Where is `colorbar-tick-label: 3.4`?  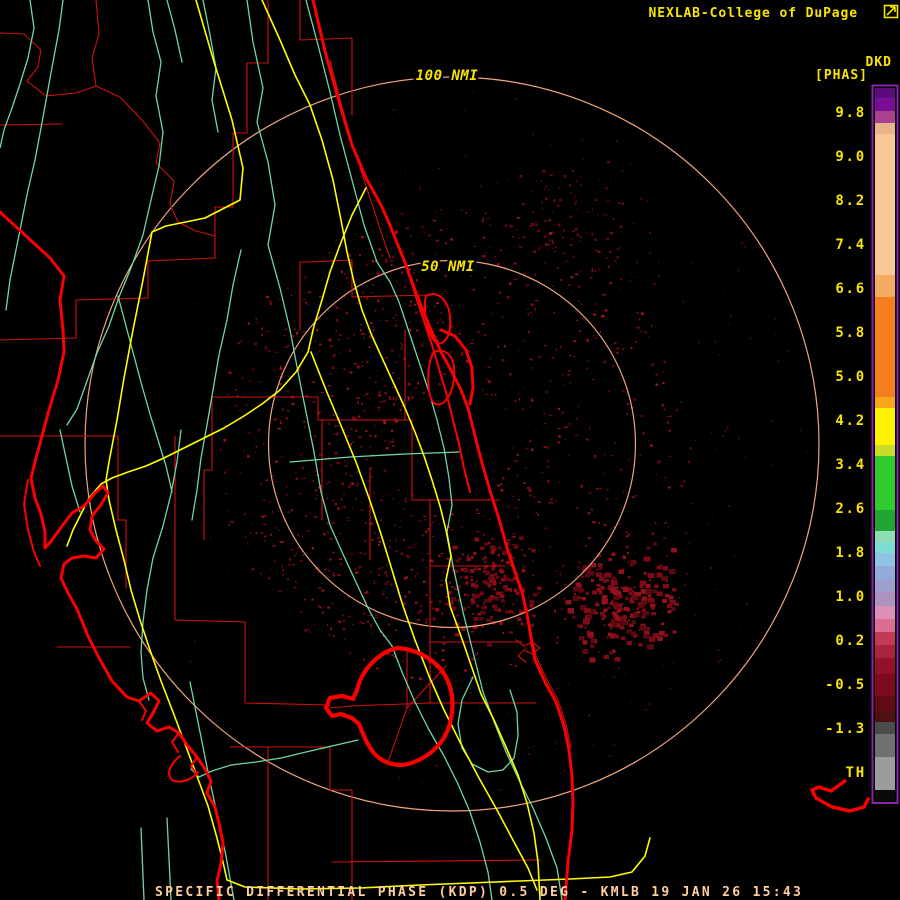 colorbar-tick-label: 3.4 is located at coordinates (850, 465).